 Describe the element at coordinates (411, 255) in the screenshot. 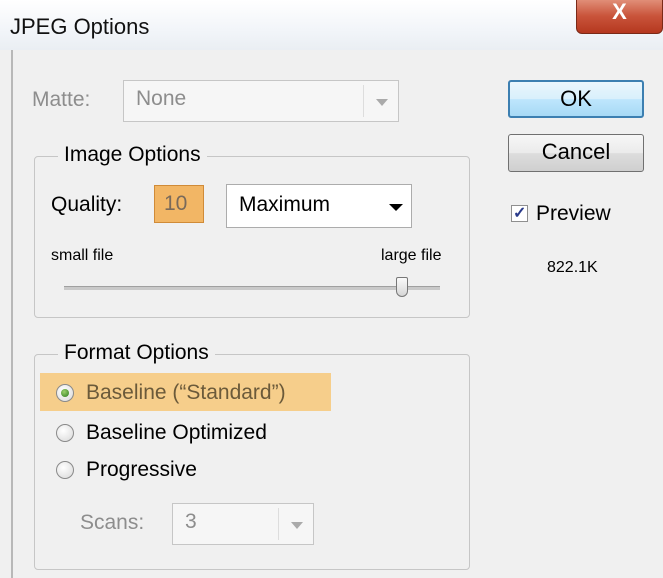

I see `large-file-label: large file` at that location.